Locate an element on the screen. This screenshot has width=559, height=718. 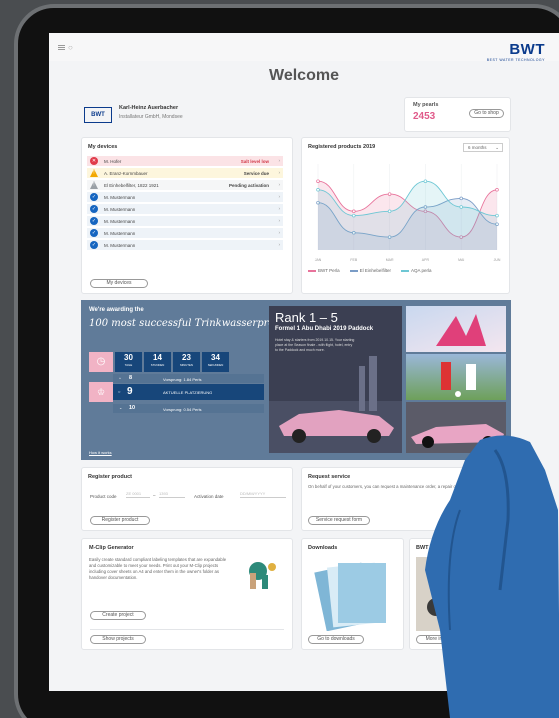
device-status: Pending activation is located at coordinates (248, 185).